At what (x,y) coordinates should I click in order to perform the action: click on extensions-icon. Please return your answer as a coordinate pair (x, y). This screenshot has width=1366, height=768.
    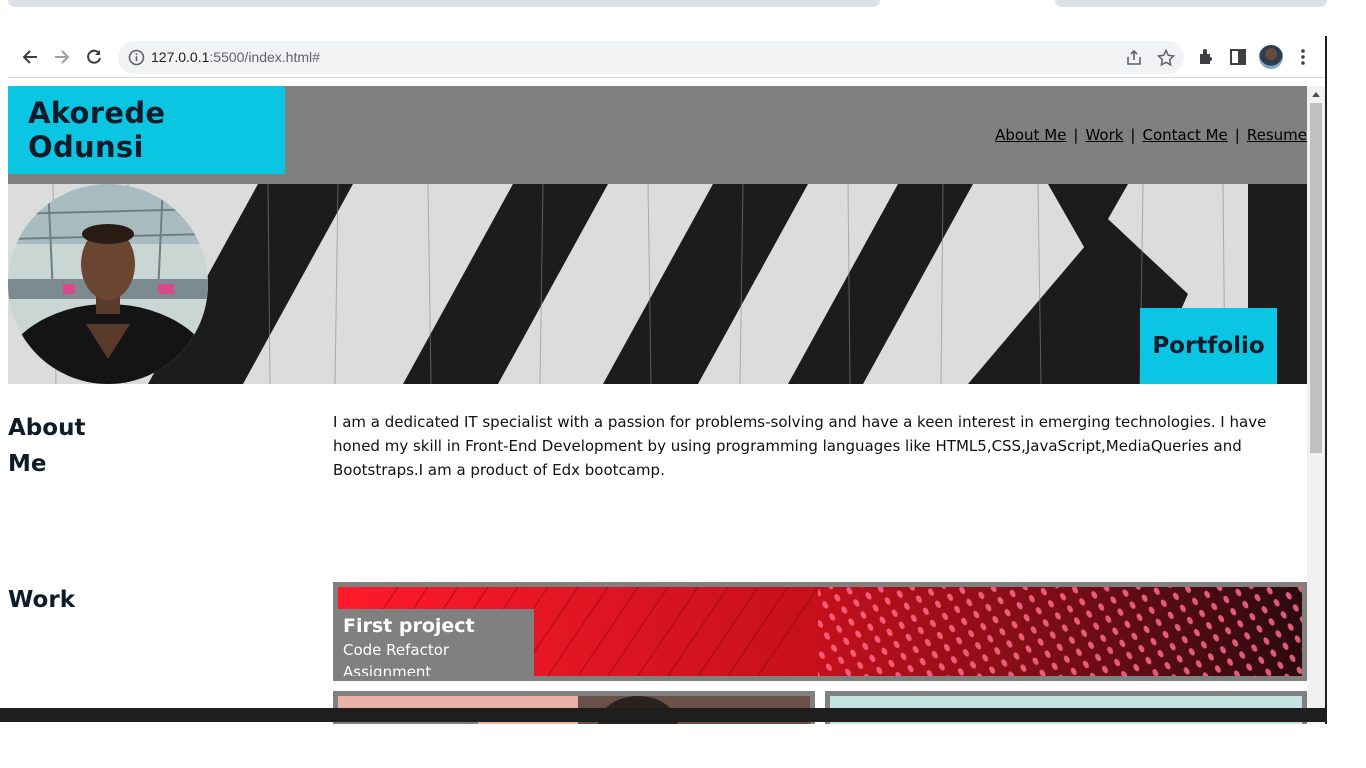
    Looking at the image, I should click on (1206, 57).